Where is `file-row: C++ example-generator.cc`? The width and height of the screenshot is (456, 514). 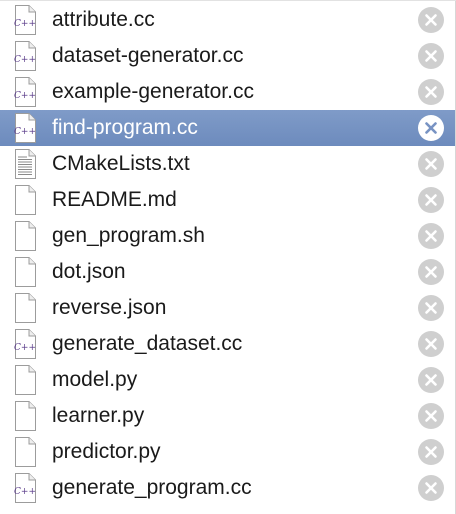 file-row: C++ example-generator.cc is located at coordinates (227, 92).